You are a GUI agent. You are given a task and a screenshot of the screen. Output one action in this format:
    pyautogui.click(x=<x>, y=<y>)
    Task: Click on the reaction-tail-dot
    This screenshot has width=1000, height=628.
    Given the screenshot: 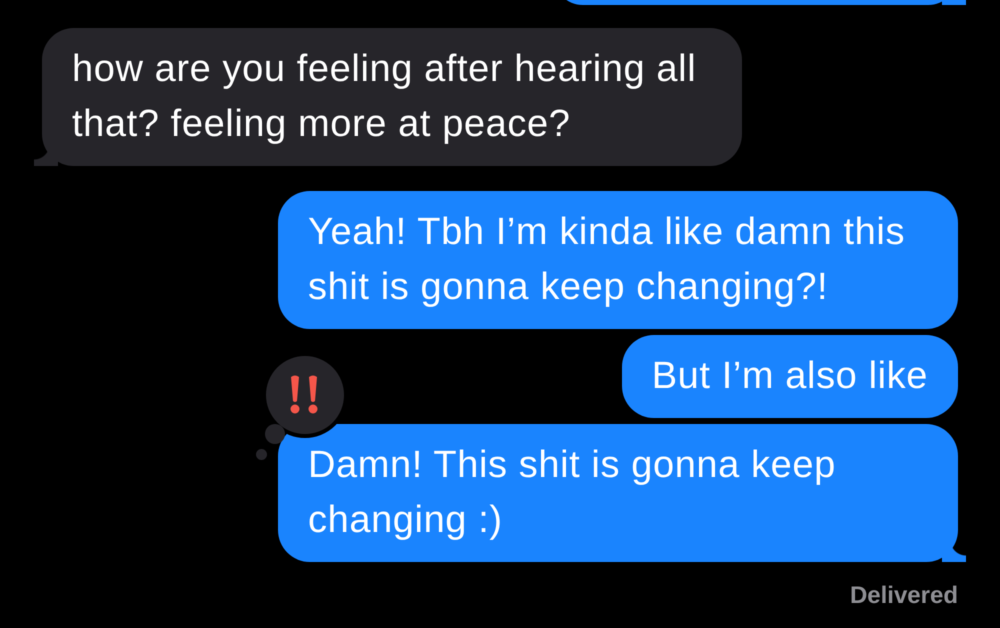 What is the action you would take?
    pyautogui.click(x=261, y=454)
    